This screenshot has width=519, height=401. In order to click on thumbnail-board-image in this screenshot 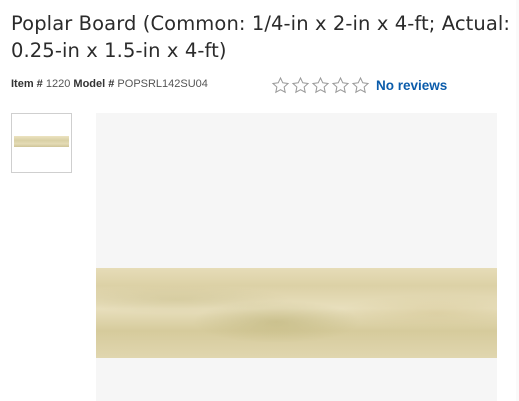, I will do `click(41, 141)`.